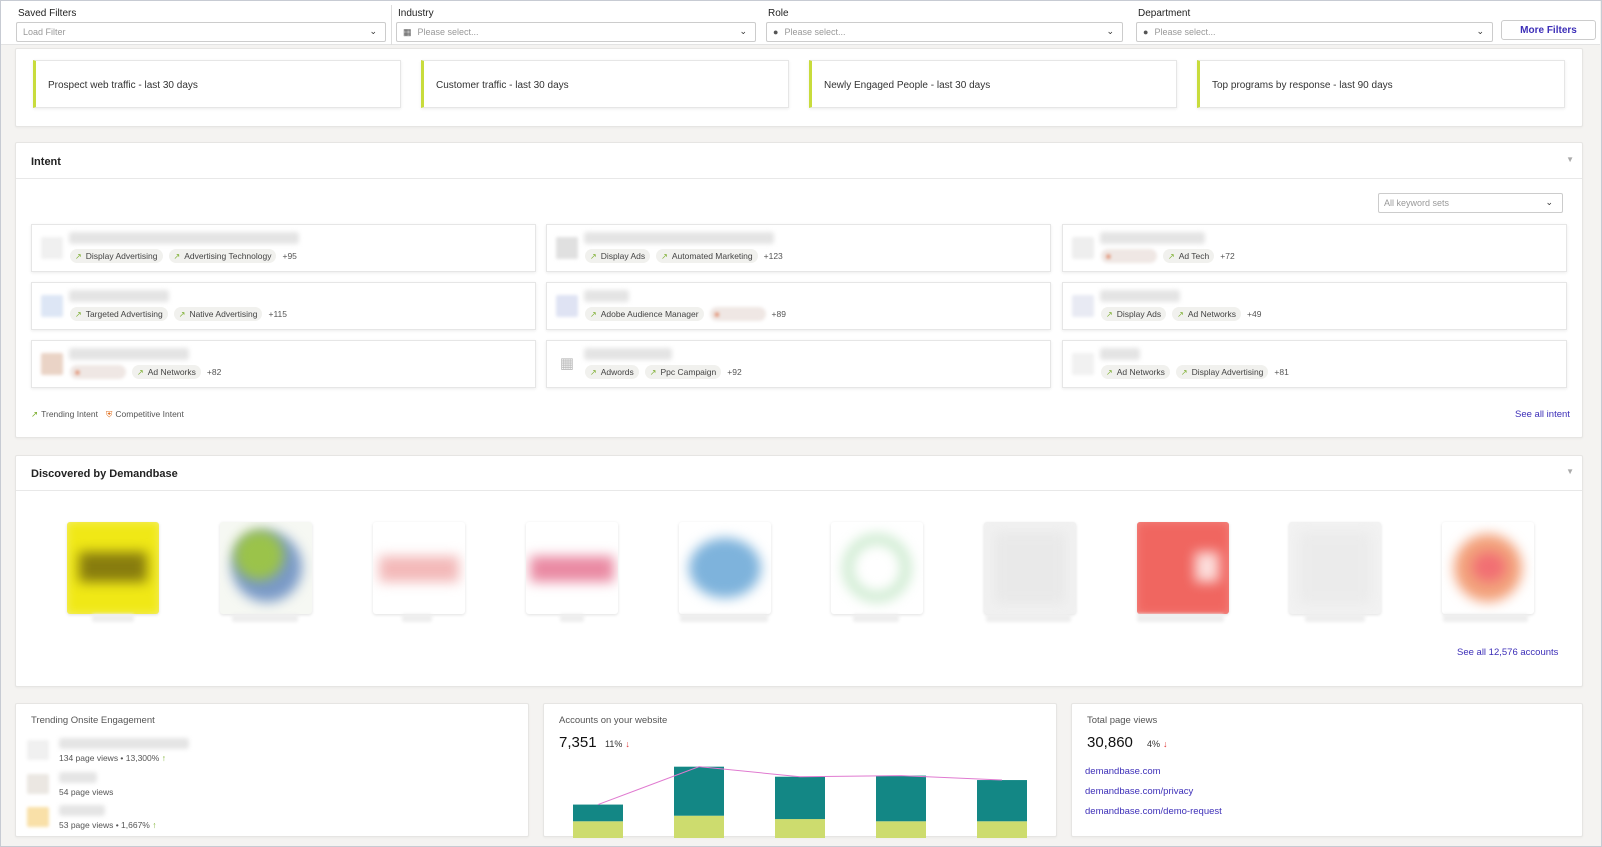 The height and width of the screenshot is (847, 1602). I want to click on report-card: Prospect web traffic - last 30 days, so click(217, 84).